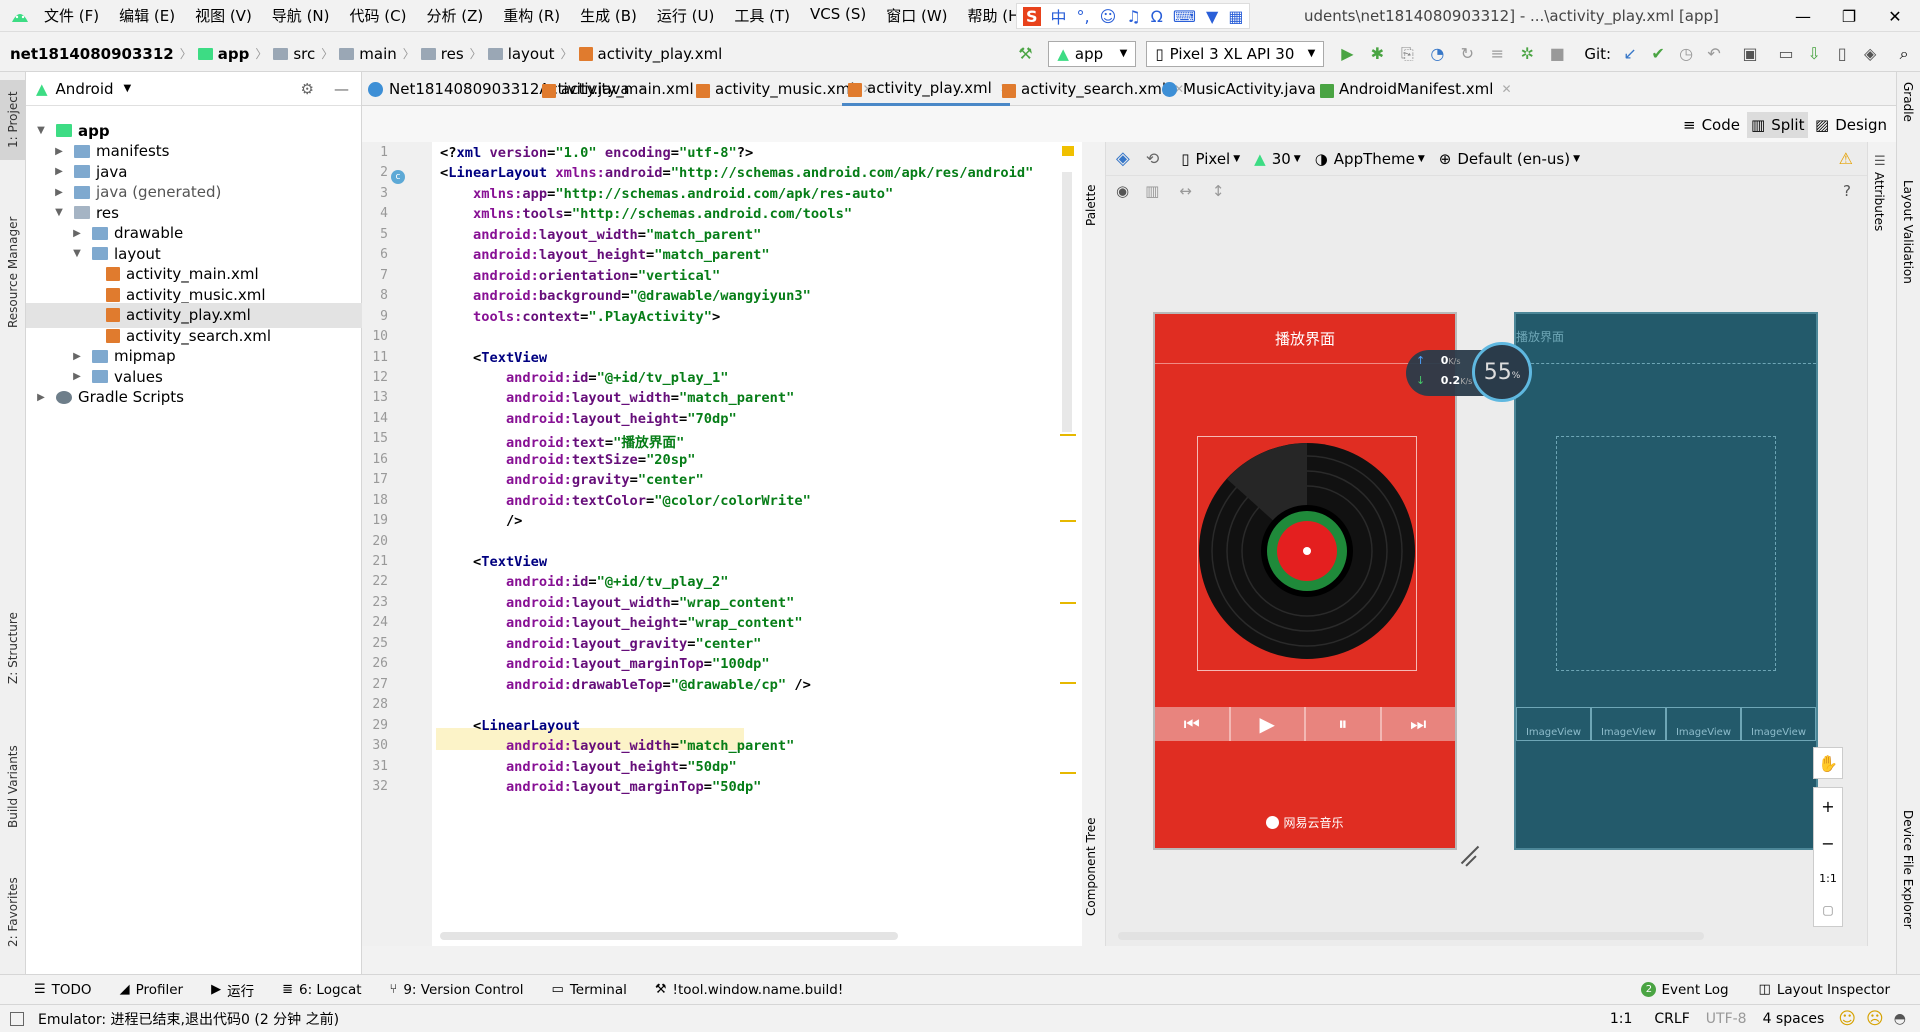 Image resolution: width=1920 pixels, height=1032 pixels. Describe the element at coordinates (454, 15) in the screenshot. I see `menu-item: 分析 (Z)` at that location.